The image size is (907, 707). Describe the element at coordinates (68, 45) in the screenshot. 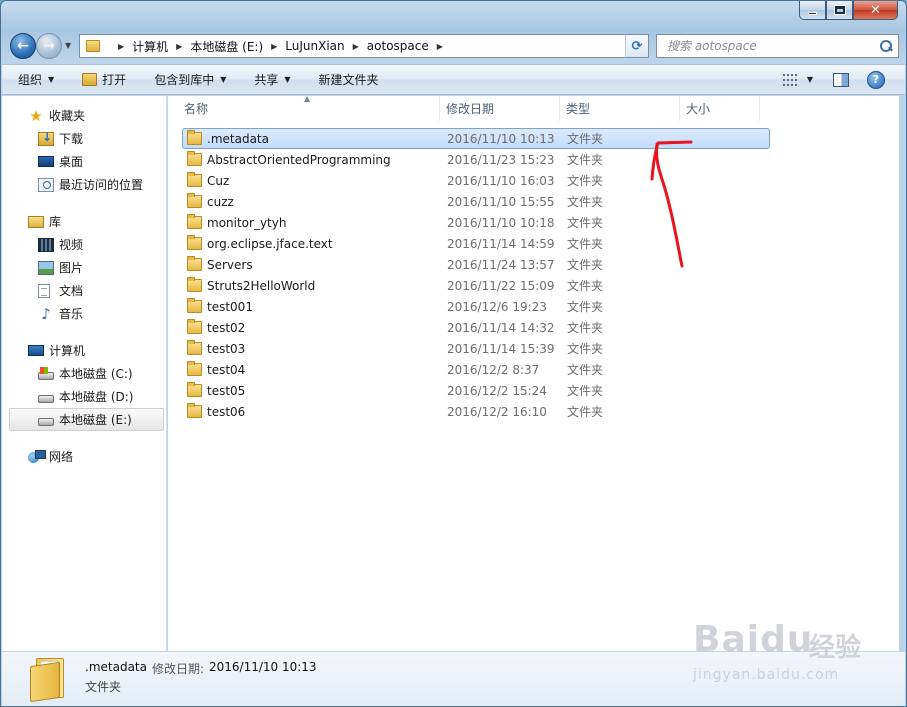

I see `recent-pages-dropdown: ▼` at that location.